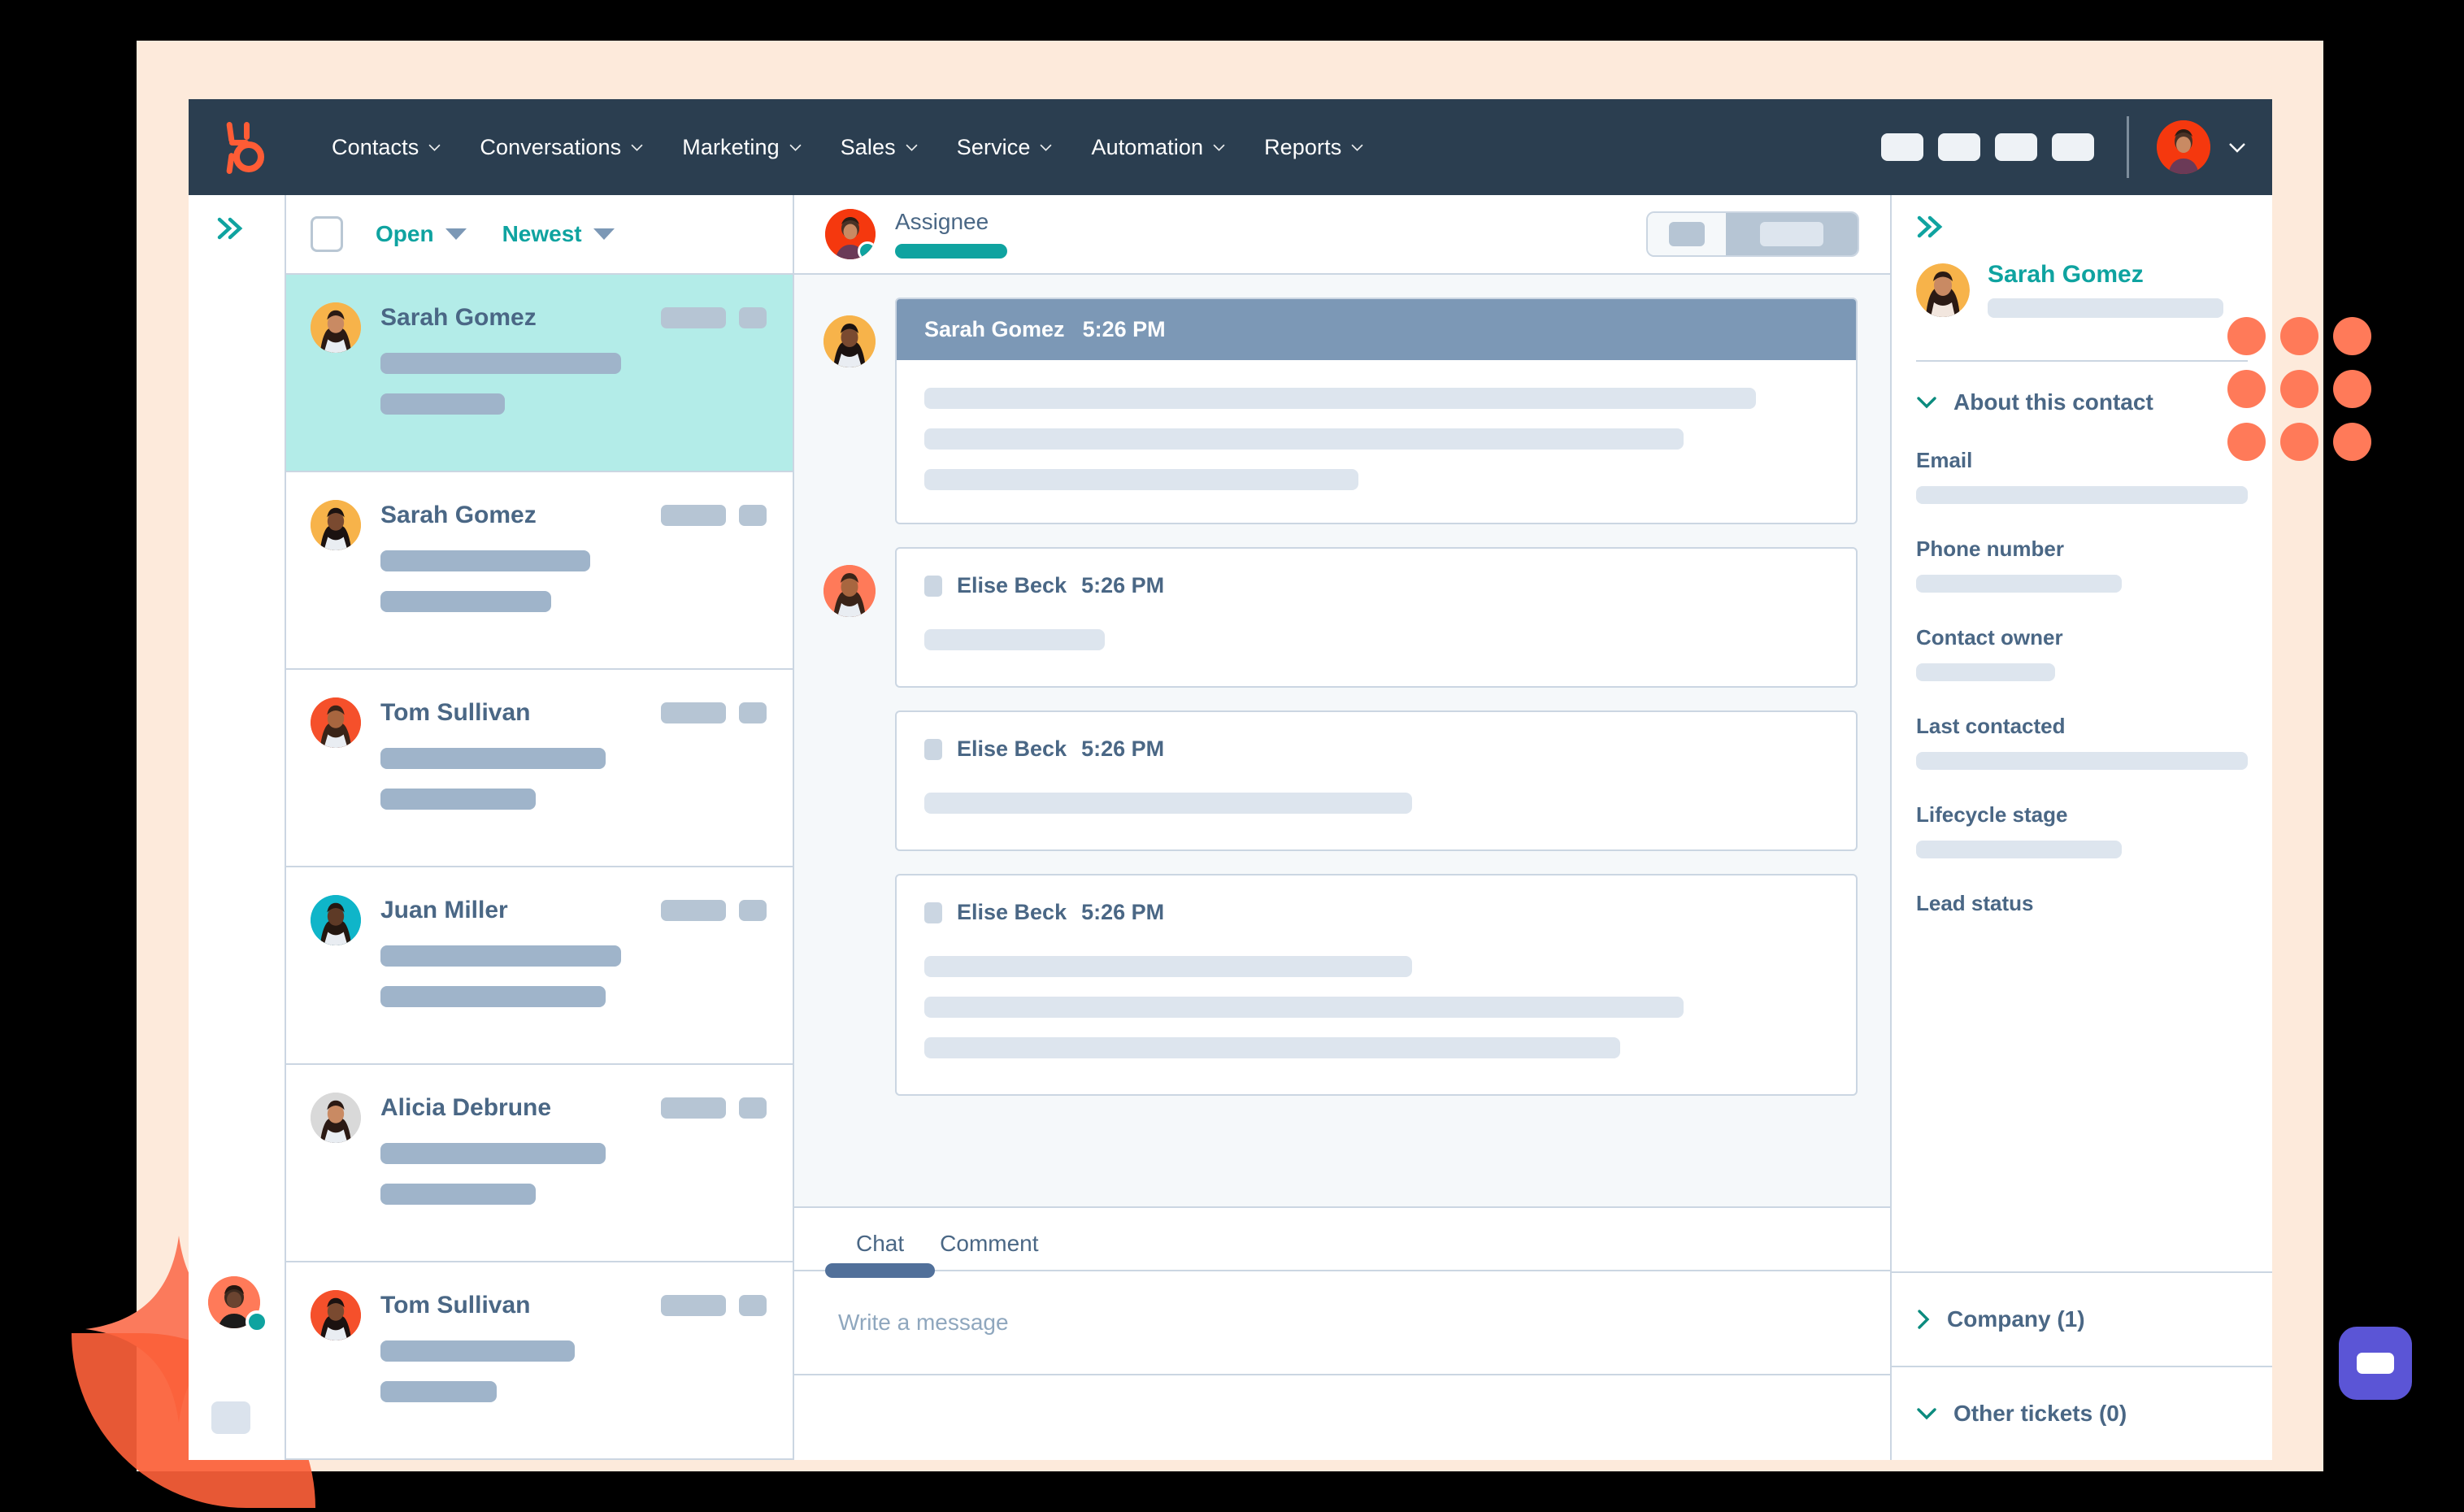 The image size is (2464, 1512). What do you see at coordinates (421, 234) in the screenshot?
I see `status-filter-dropdown: Open` at bounding box center [421, 234].